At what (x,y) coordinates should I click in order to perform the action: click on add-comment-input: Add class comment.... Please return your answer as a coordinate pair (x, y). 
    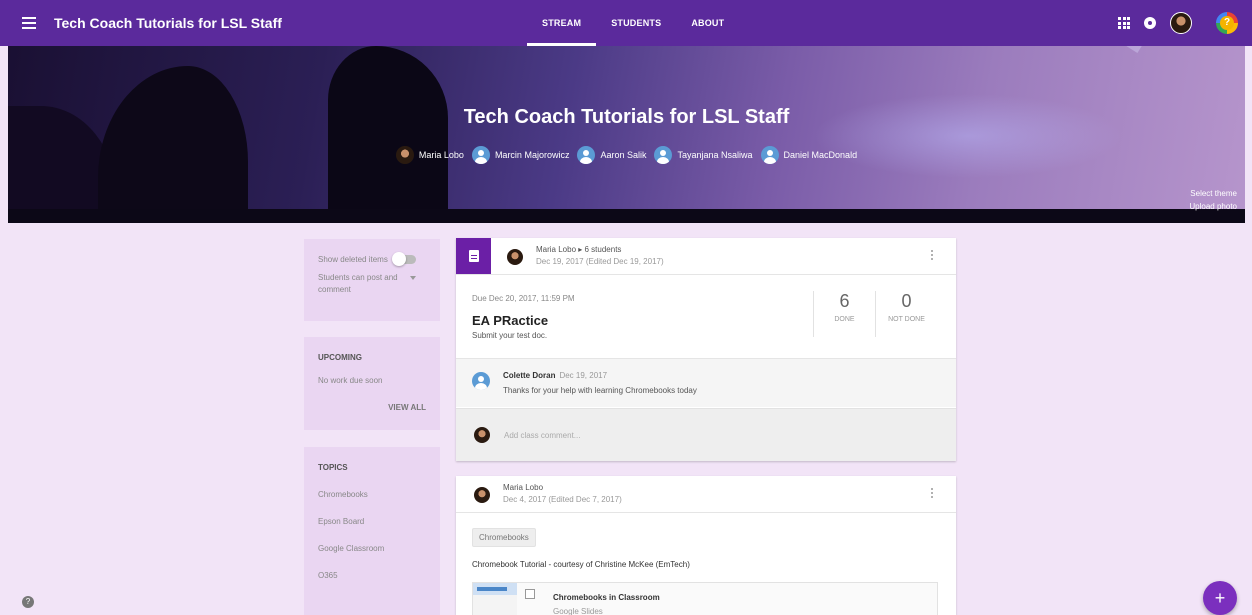
    Looking at the image, I should click on (542, 435).